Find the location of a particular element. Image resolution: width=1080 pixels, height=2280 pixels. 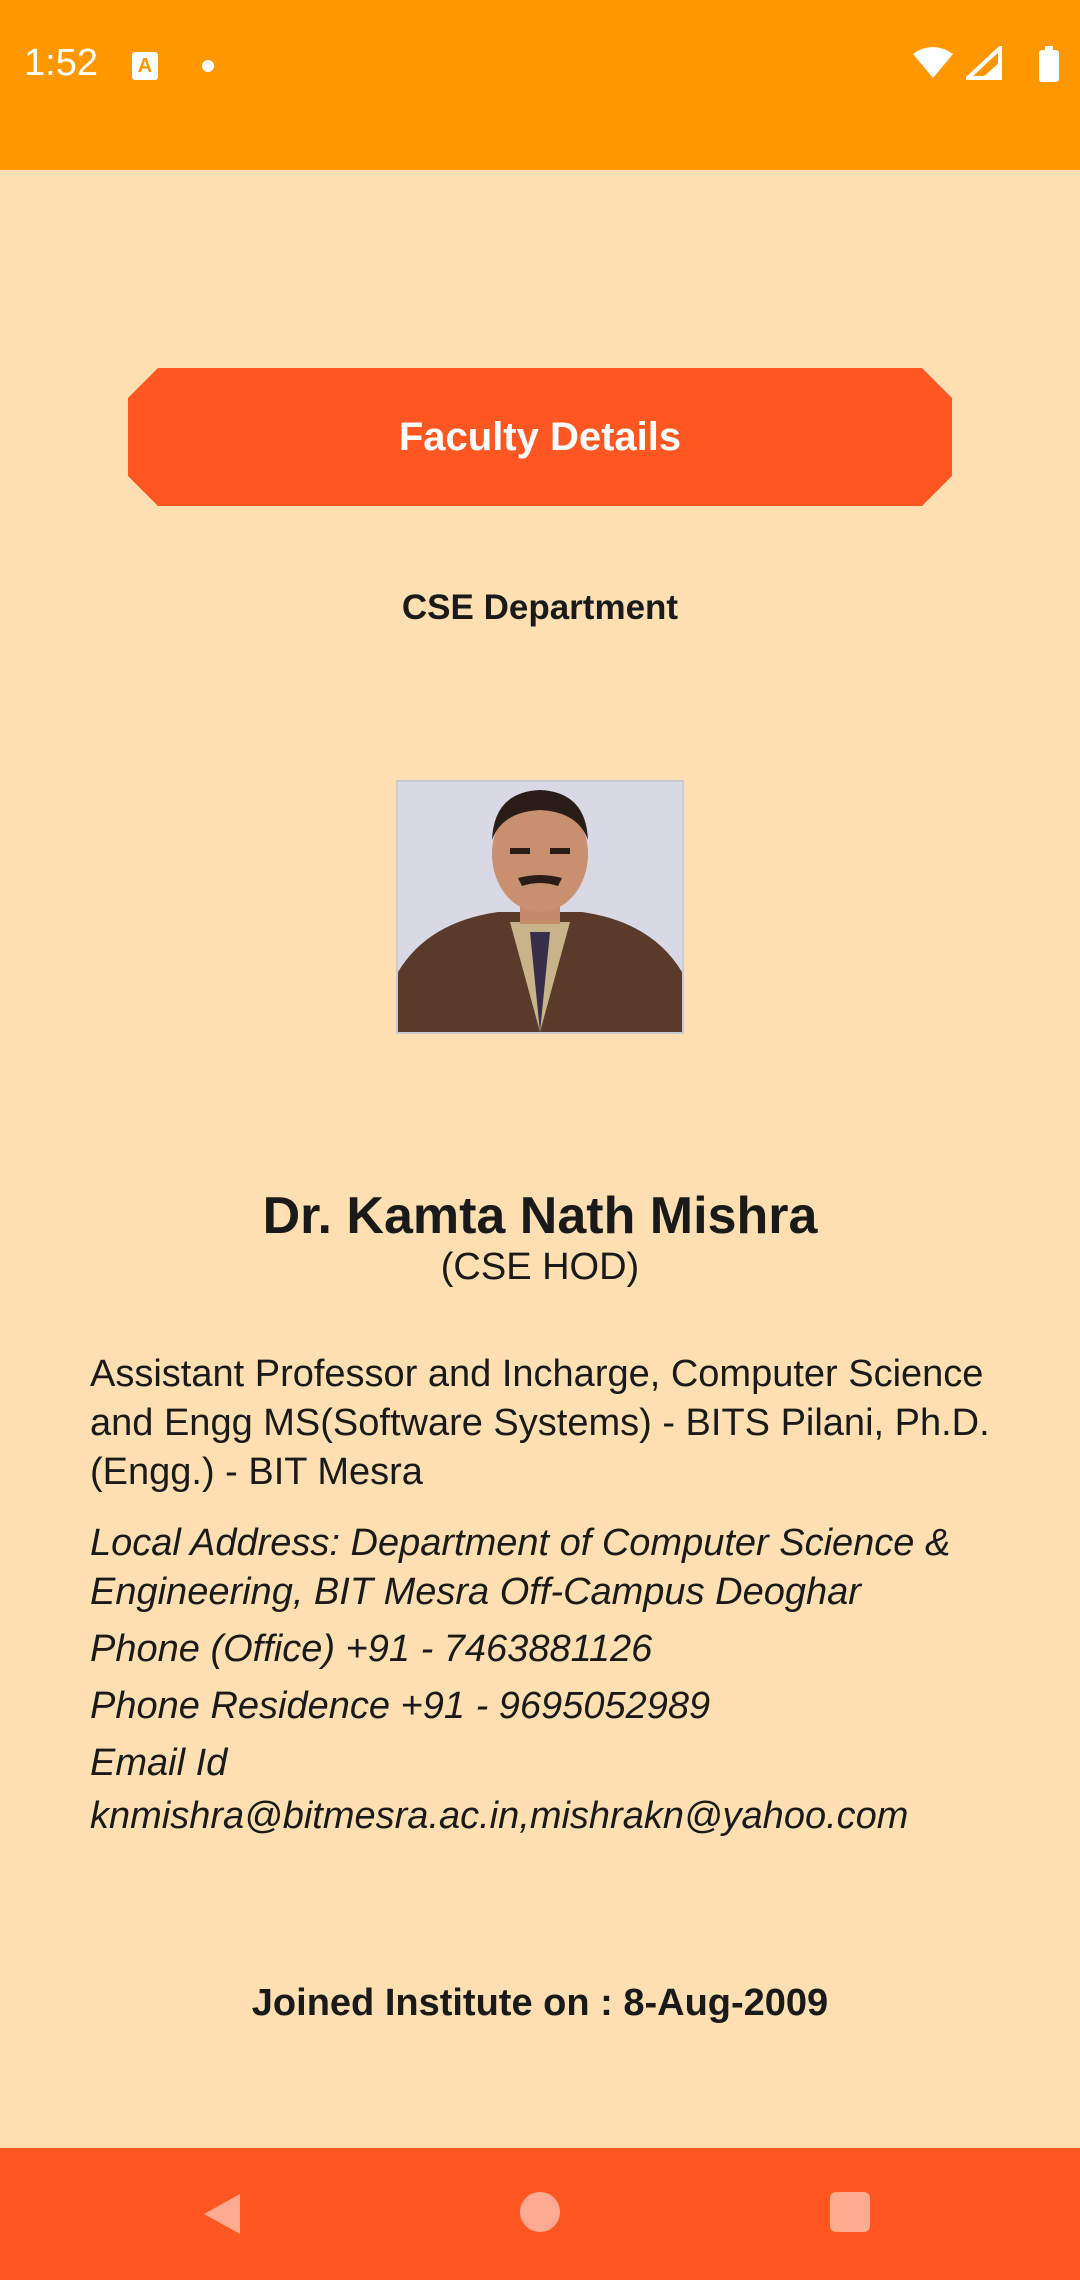

faculty-role: (CSE HOD) is located at coordinates (540, 1267).